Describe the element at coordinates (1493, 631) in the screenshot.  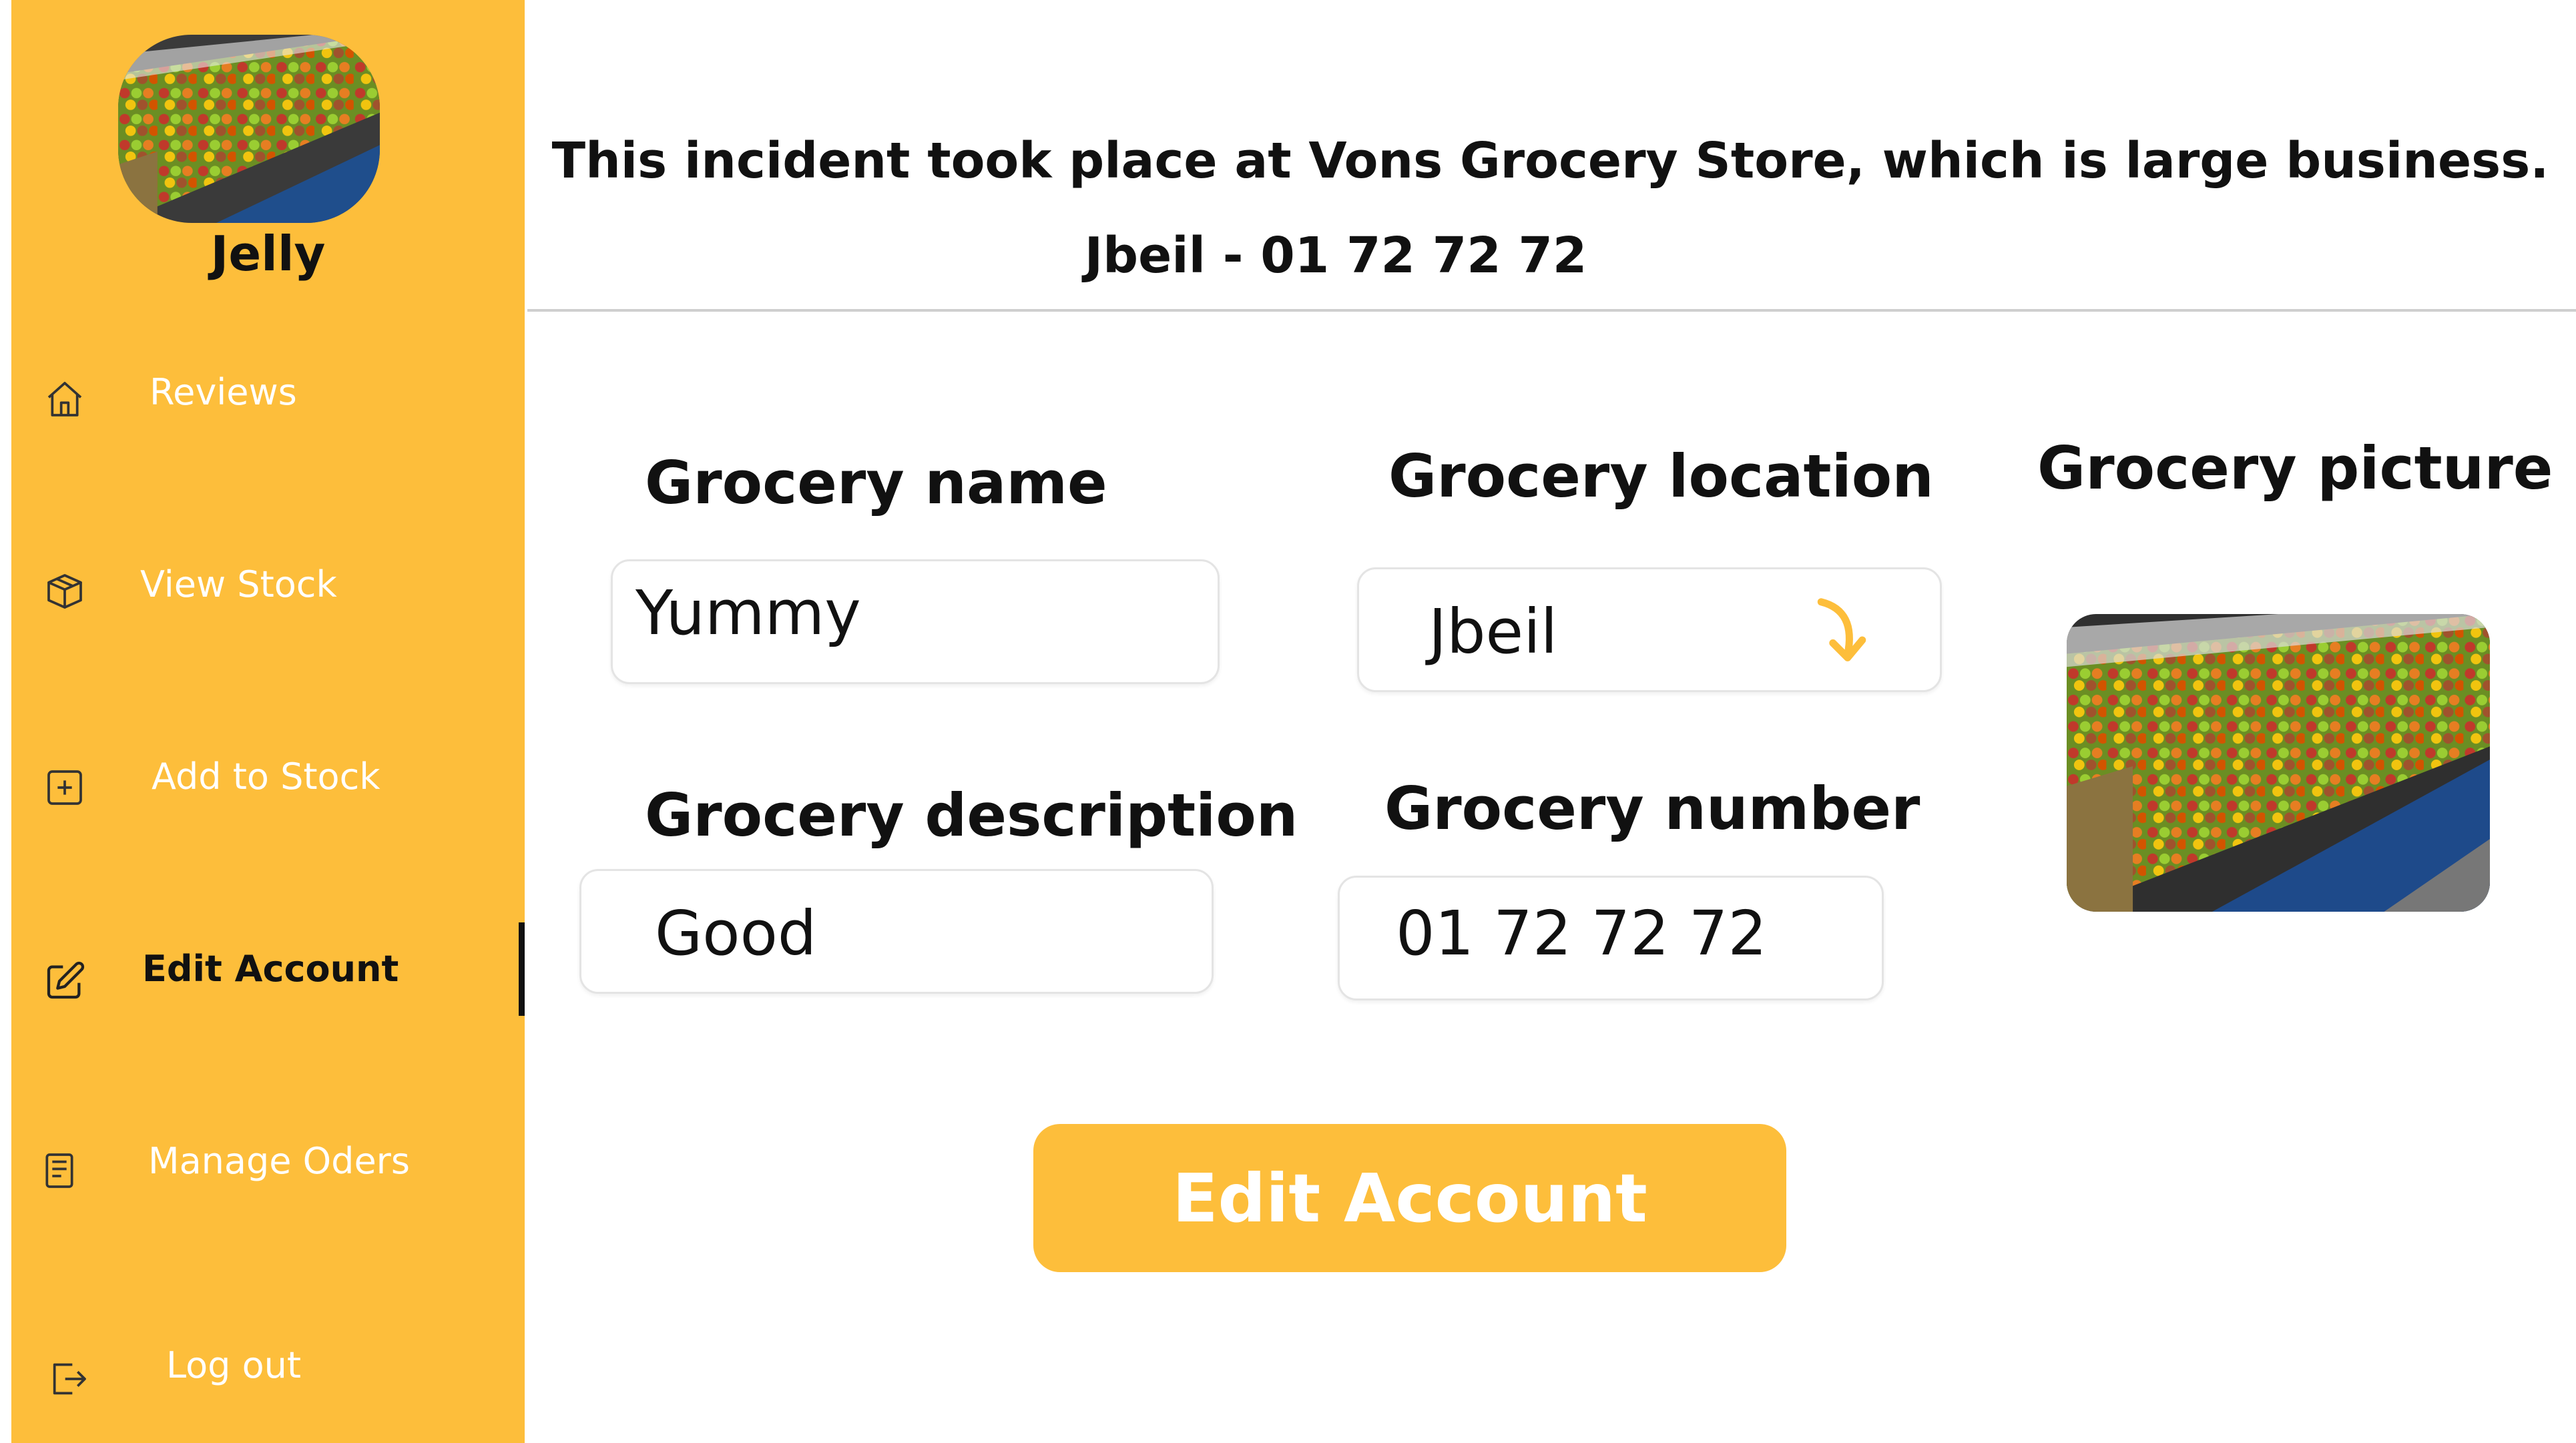
I see `grocery-location-value: Jbeil` at that location.